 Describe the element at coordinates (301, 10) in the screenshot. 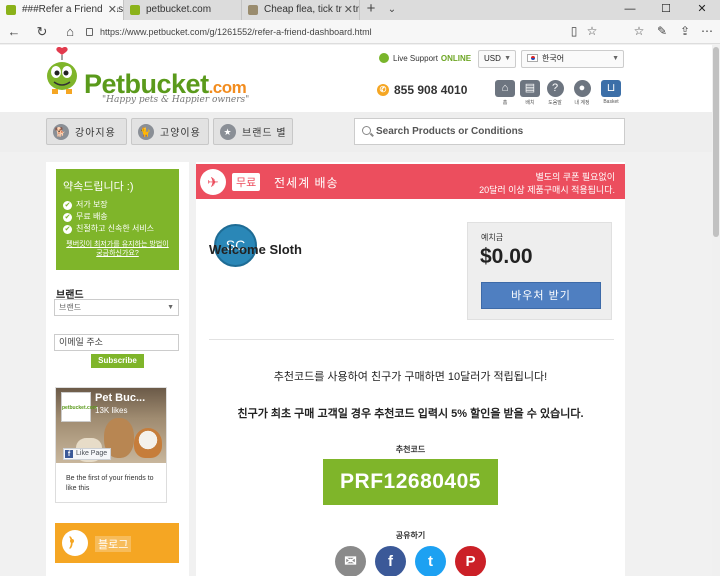

I see `browser-tab: Cheap flea, tick treatments, ✕` at that location.